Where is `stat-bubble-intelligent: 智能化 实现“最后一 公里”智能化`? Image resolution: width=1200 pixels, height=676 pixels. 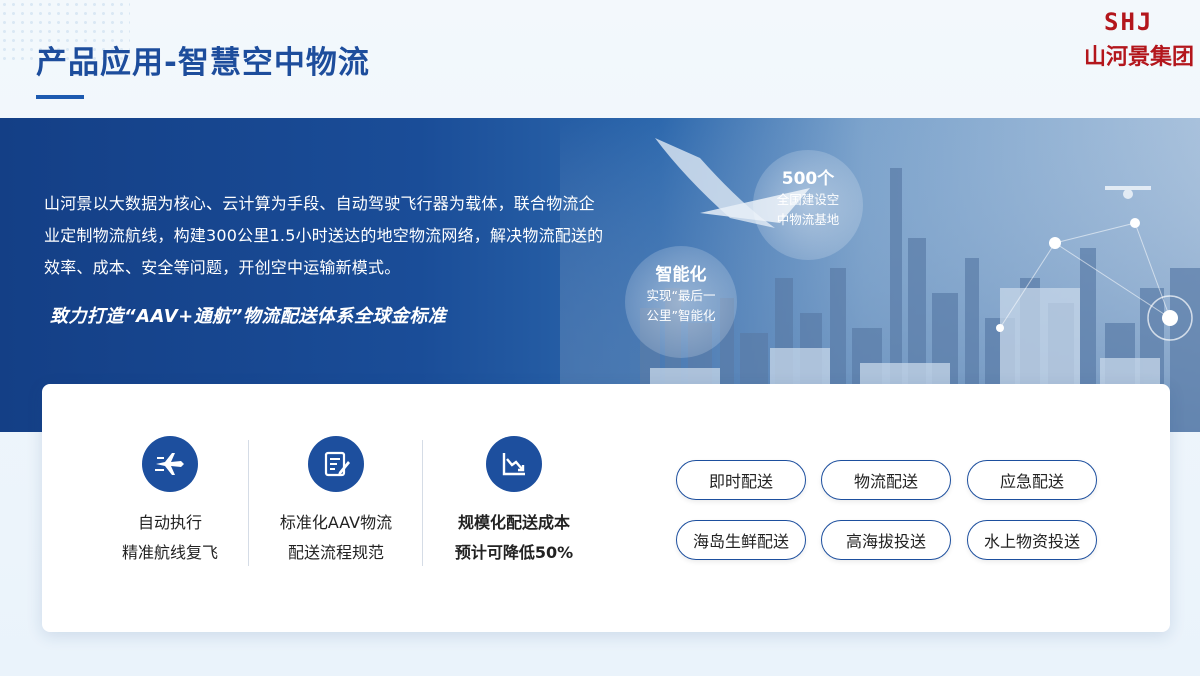 stat-bubble-intelligent: 智能化 实现“最后一 公里”智能化 is located at coordinates (681, 302).